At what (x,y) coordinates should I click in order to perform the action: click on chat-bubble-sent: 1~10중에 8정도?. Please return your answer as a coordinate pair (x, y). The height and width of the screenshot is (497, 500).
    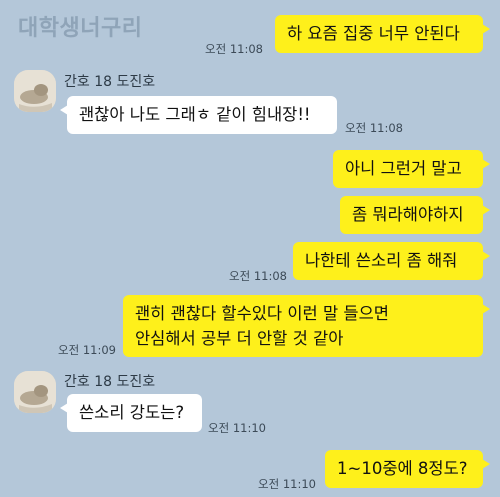
    Looking at the image, I should click on (407, 469).